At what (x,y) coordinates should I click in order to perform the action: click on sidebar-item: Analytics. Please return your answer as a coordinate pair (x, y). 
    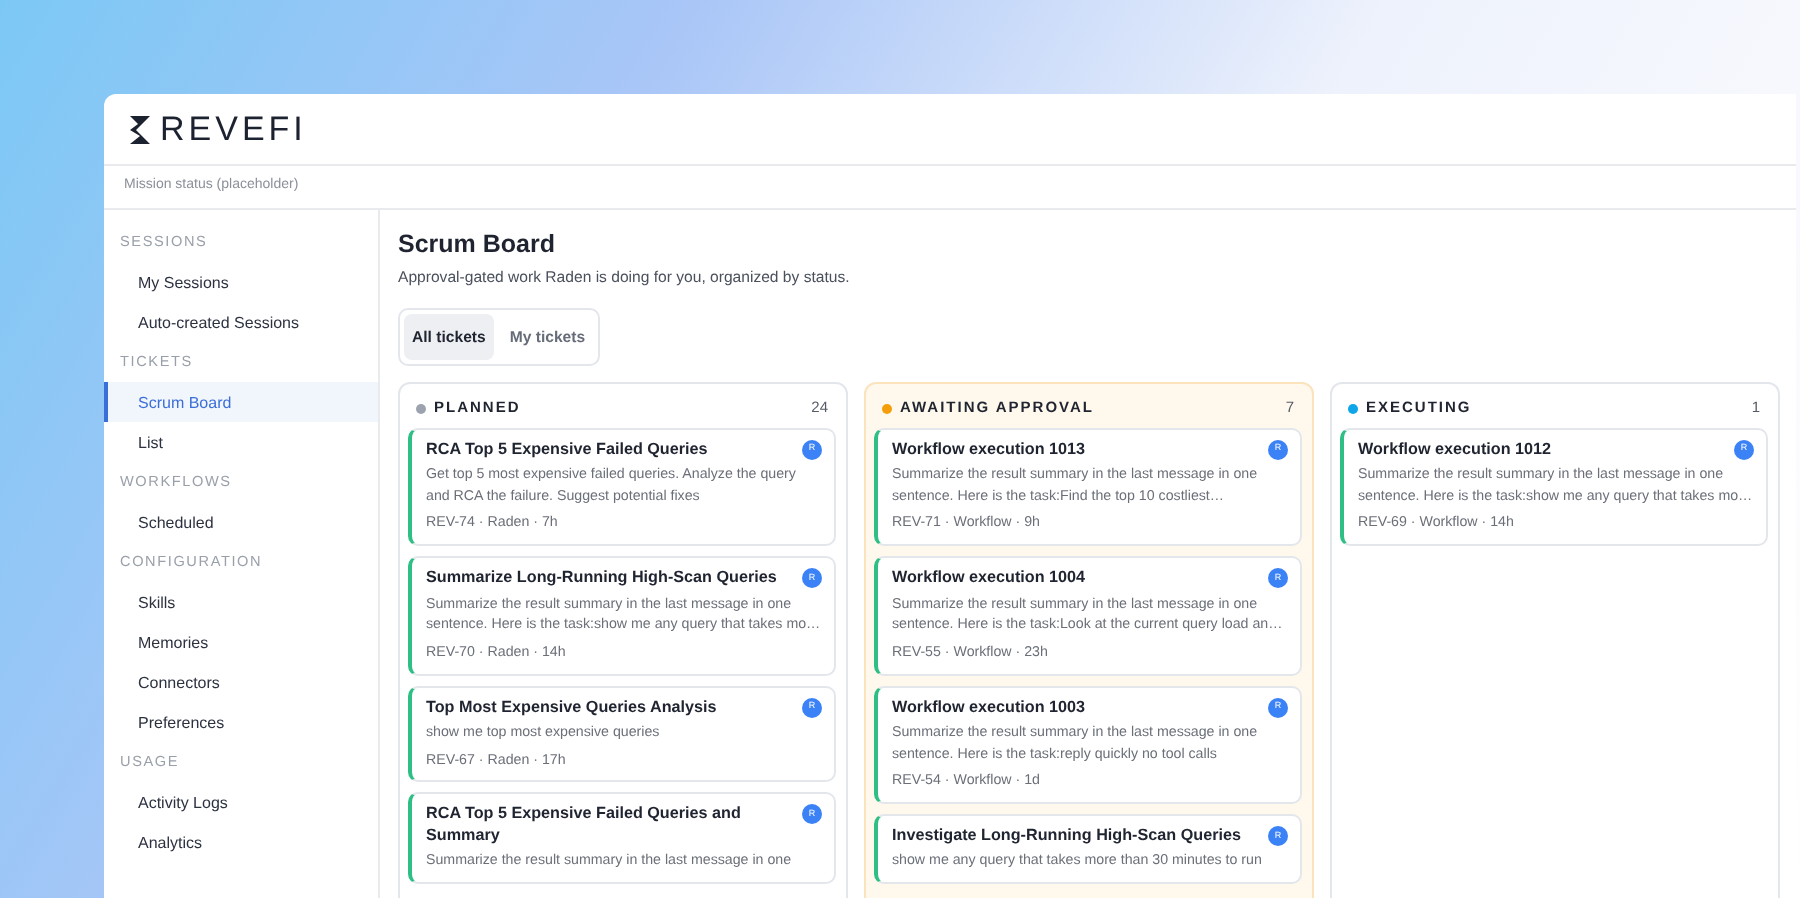
    Looking at the image, I should click on (241, 841).